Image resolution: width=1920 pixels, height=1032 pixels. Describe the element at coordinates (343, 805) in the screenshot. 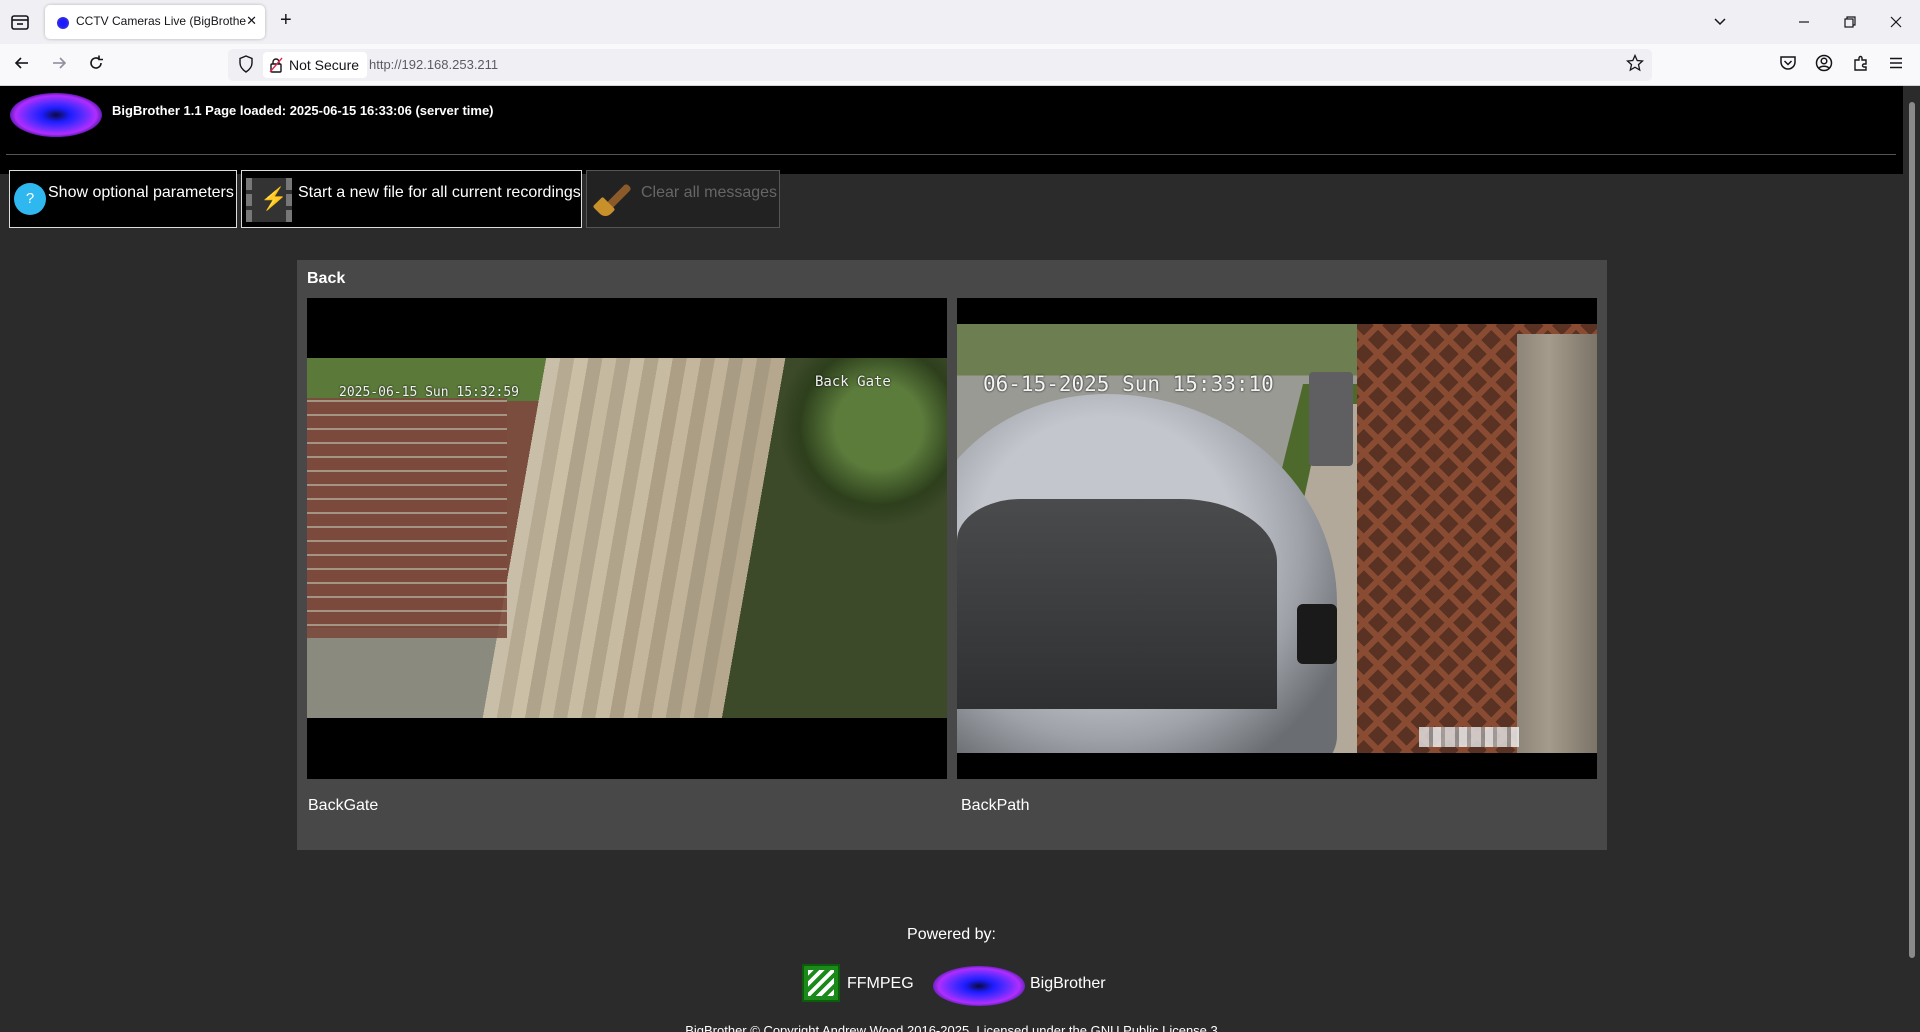

I see `camera-name-backgate: BackGate` at that location.